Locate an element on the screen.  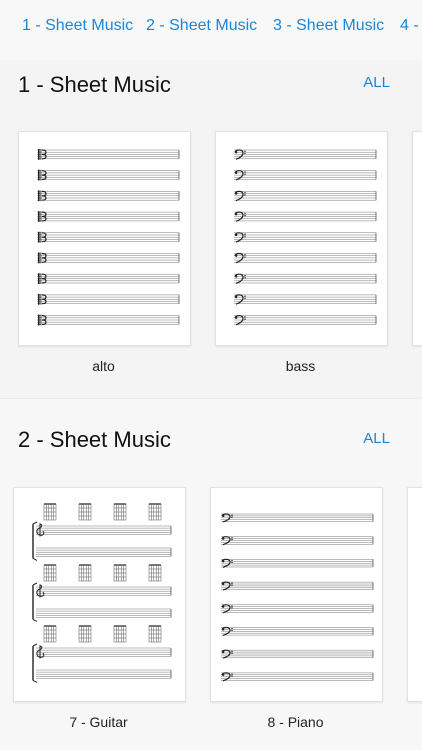
card-caption: bass is located at coordinates (300, 366).